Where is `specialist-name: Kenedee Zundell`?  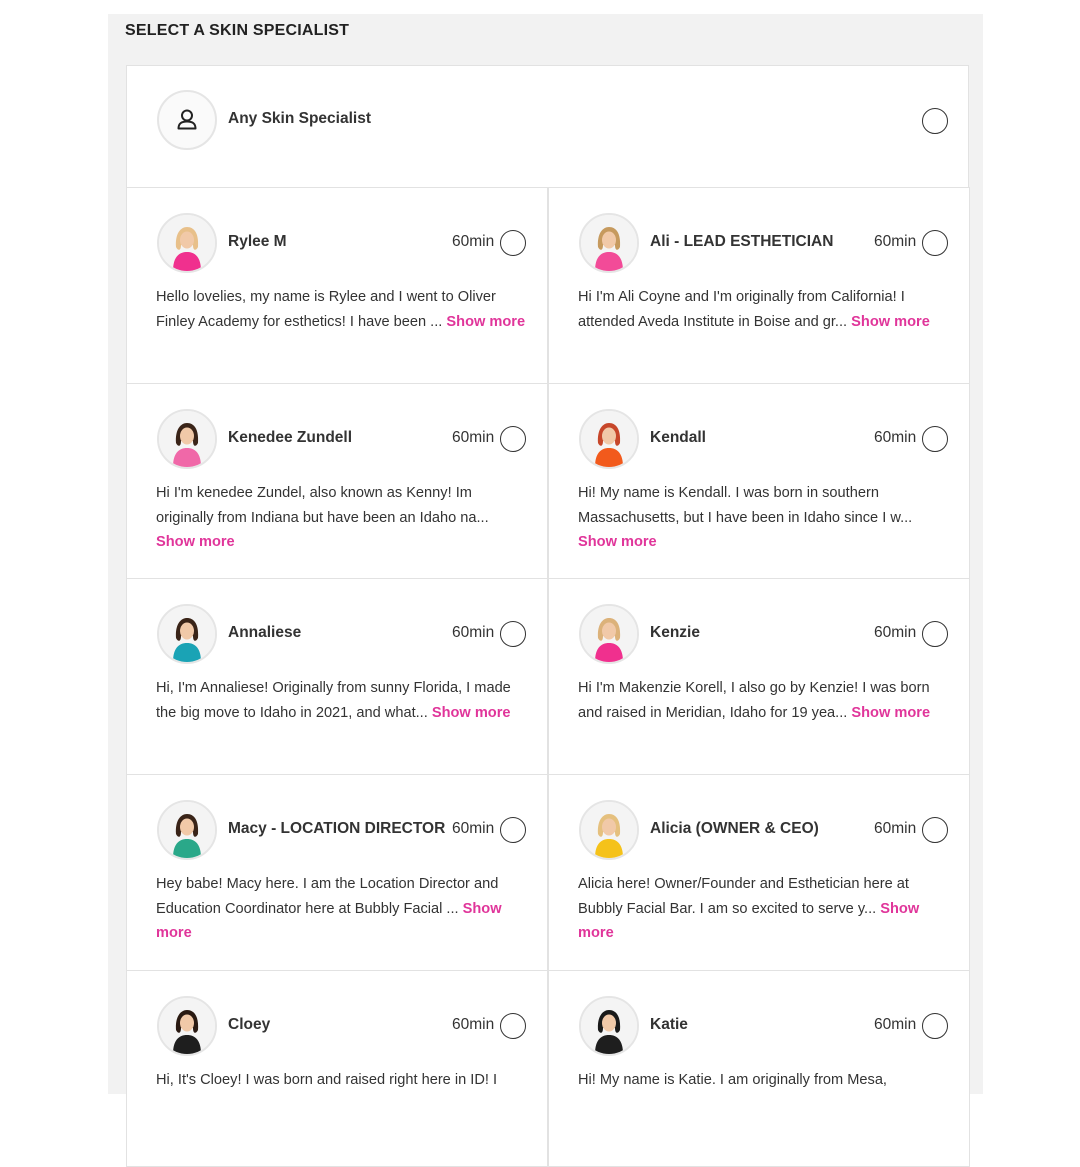
specialist-name: Kenedee Zundell is located at coordinates (290, 437).